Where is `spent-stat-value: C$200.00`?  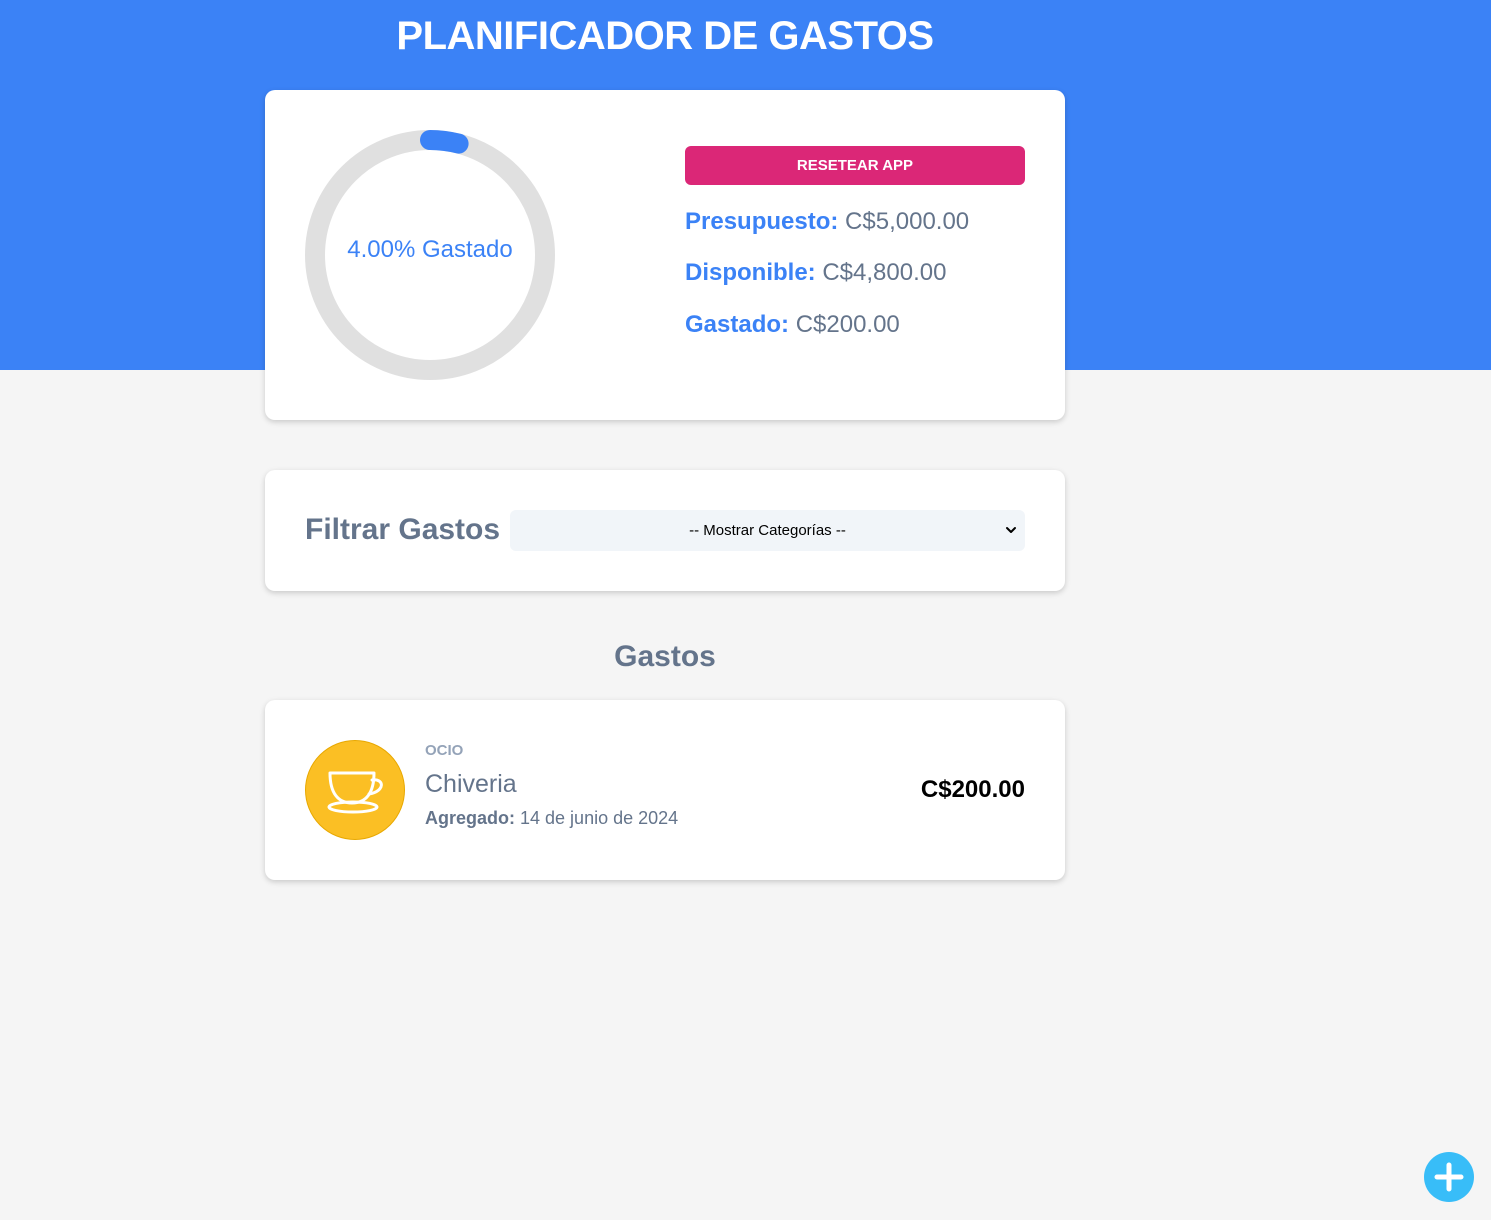 spent-stat-value: C$200.00 is located at coordinates (847, 324).